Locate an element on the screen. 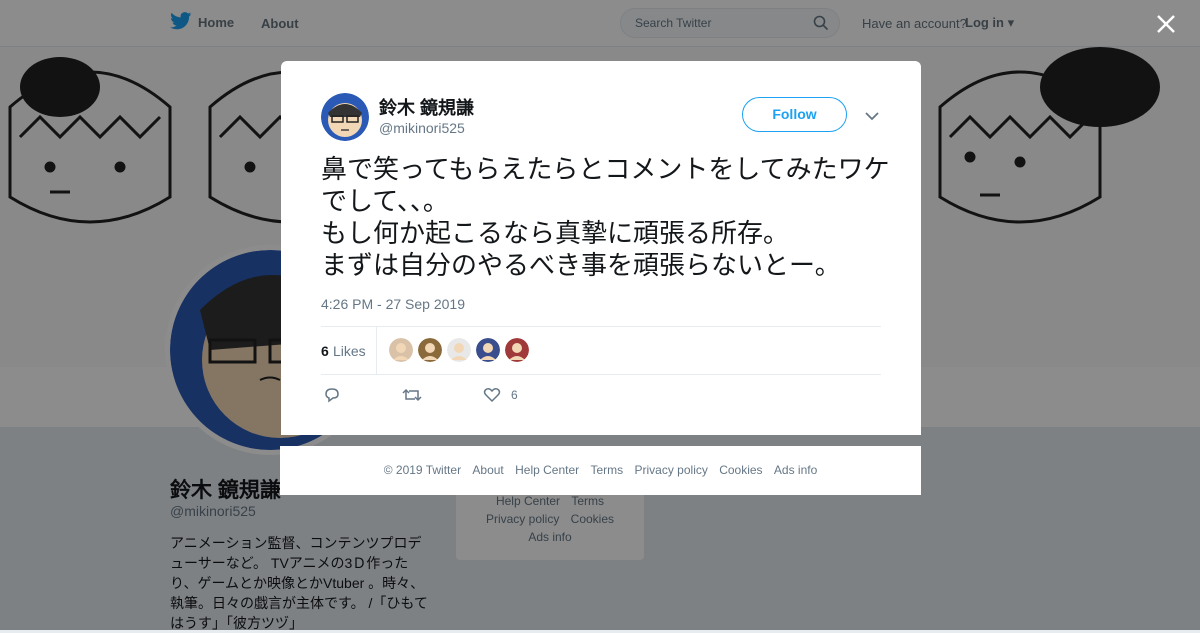 This screenshot has height=633, width=1200. liker-avatars is located at coordinates (459, 350).